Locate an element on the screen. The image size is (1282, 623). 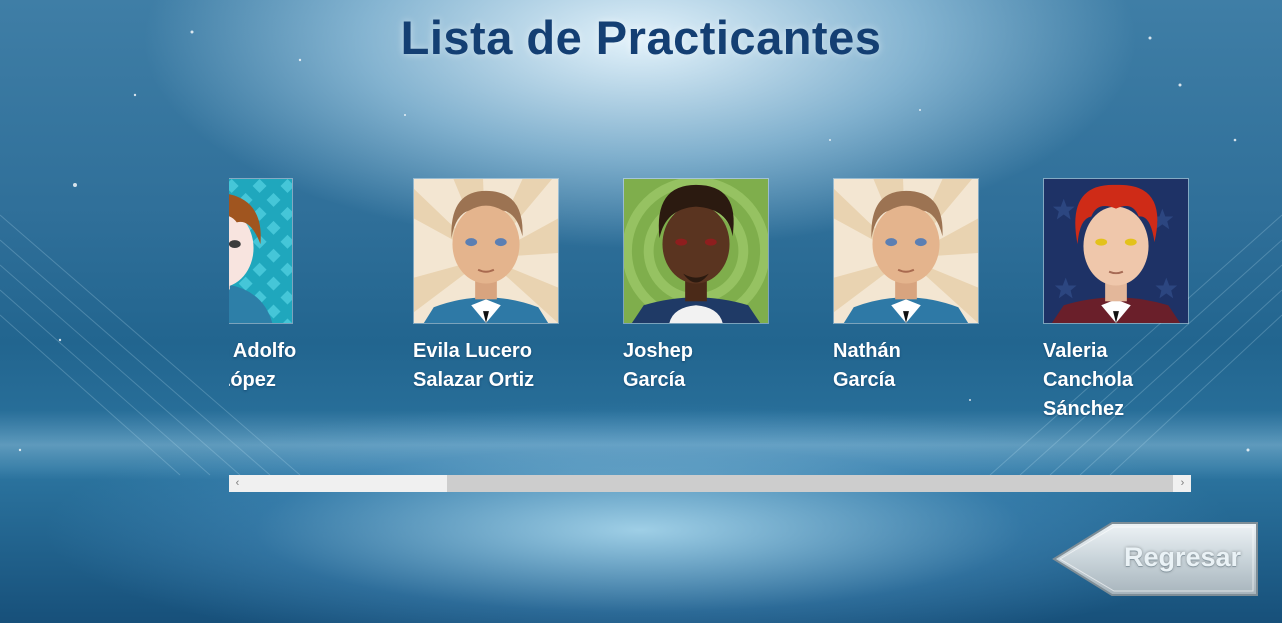
scrollbar-track is located at coordinates (710, 483).